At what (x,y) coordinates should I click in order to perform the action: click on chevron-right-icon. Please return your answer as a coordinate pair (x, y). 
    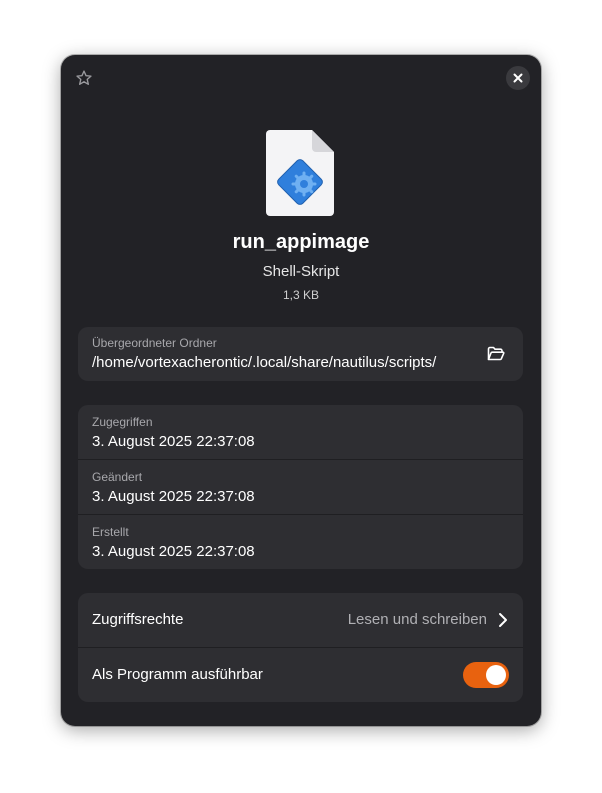
    Looking at the image, I should click on (503, 620).